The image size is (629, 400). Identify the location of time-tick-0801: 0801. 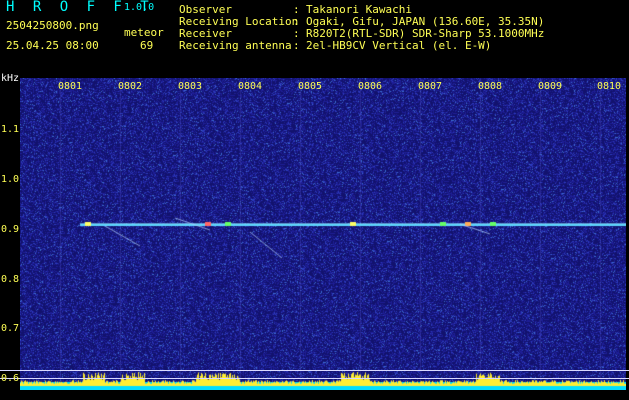
(70, 86).